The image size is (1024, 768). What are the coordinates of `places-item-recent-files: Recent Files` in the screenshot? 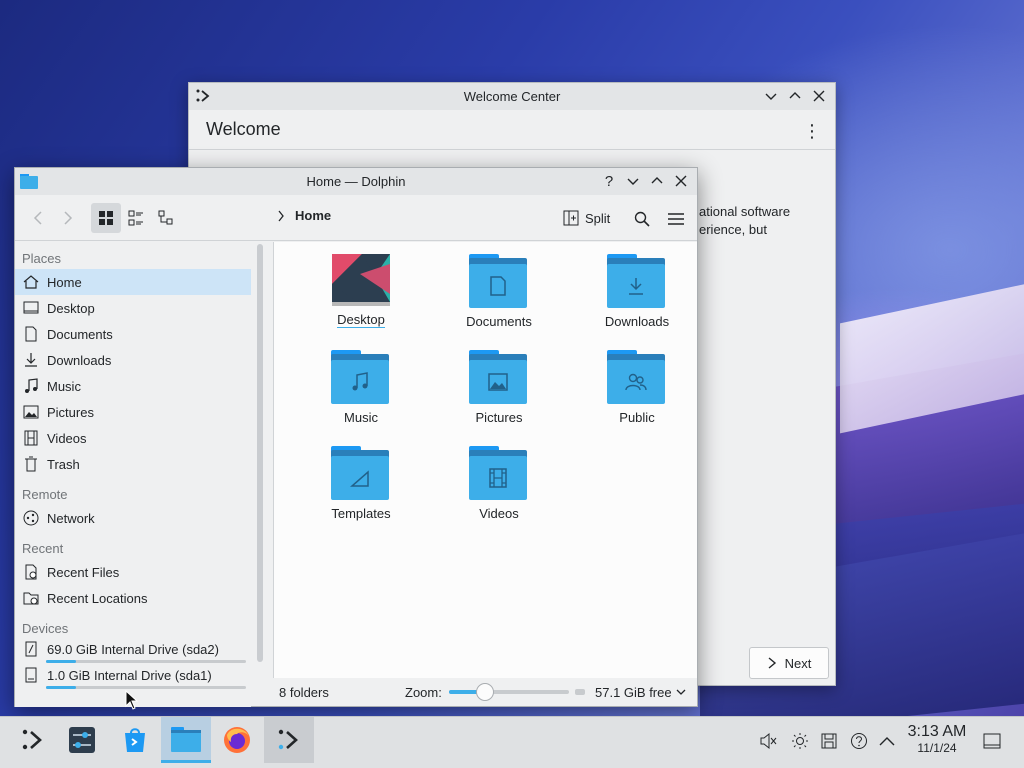 It's located at (133, 572).